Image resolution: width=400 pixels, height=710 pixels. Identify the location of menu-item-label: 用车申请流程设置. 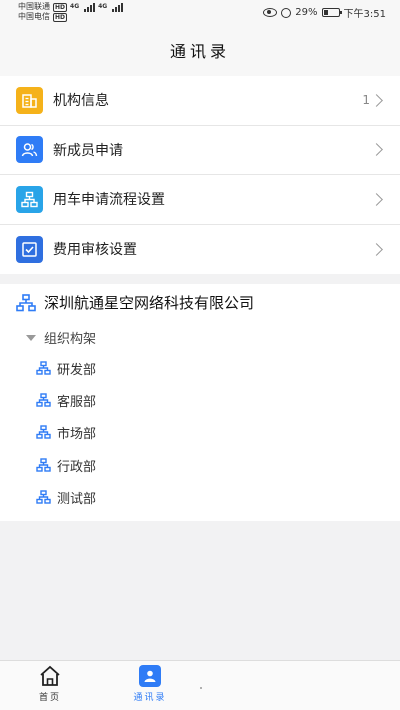
(109, 200).